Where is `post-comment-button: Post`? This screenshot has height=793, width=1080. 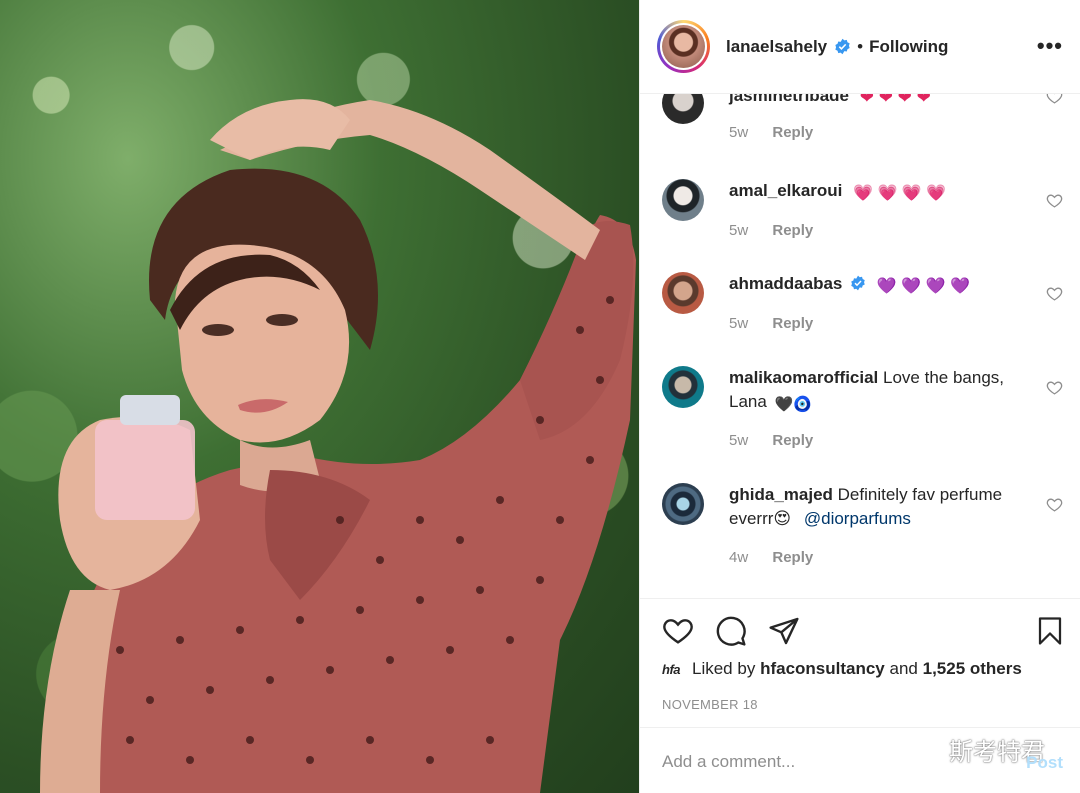
post-comment-button: Post is located at coordinates (1044, 763).